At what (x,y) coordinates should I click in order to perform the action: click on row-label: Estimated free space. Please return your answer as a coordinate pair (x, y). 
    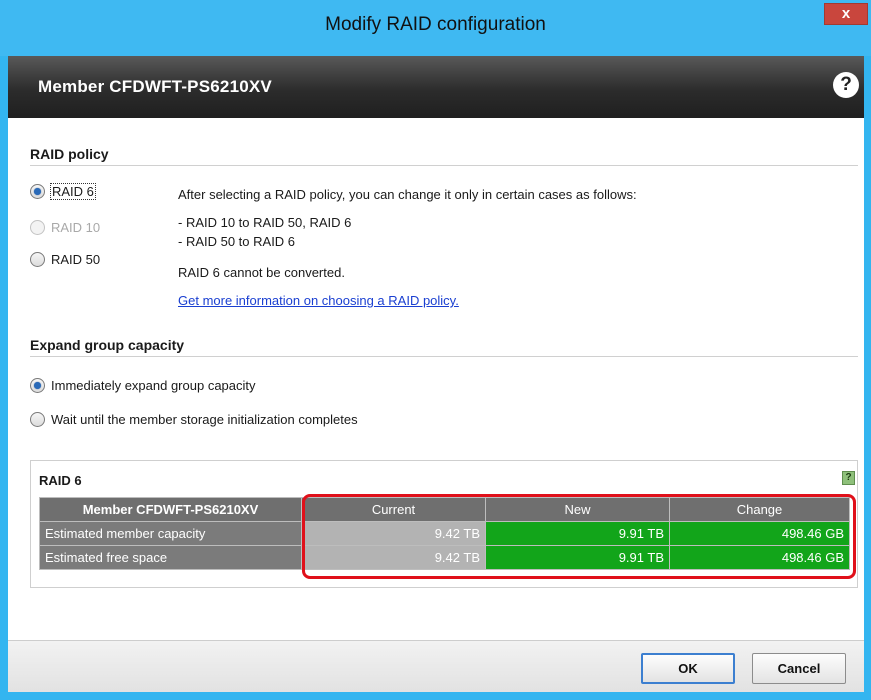
    Looking at the image, I should click on (170, 557).